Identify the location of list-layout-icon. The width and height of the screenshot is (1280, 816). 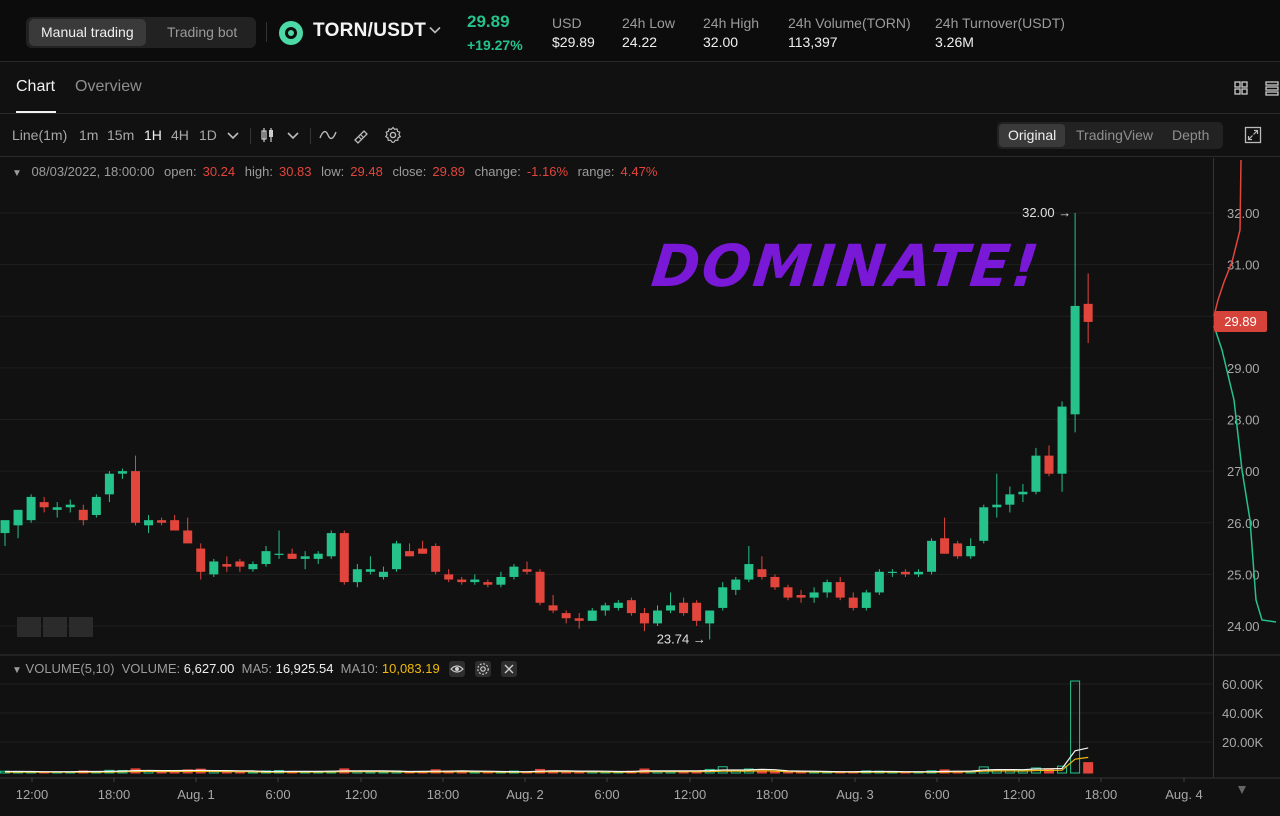
(1272, 88).